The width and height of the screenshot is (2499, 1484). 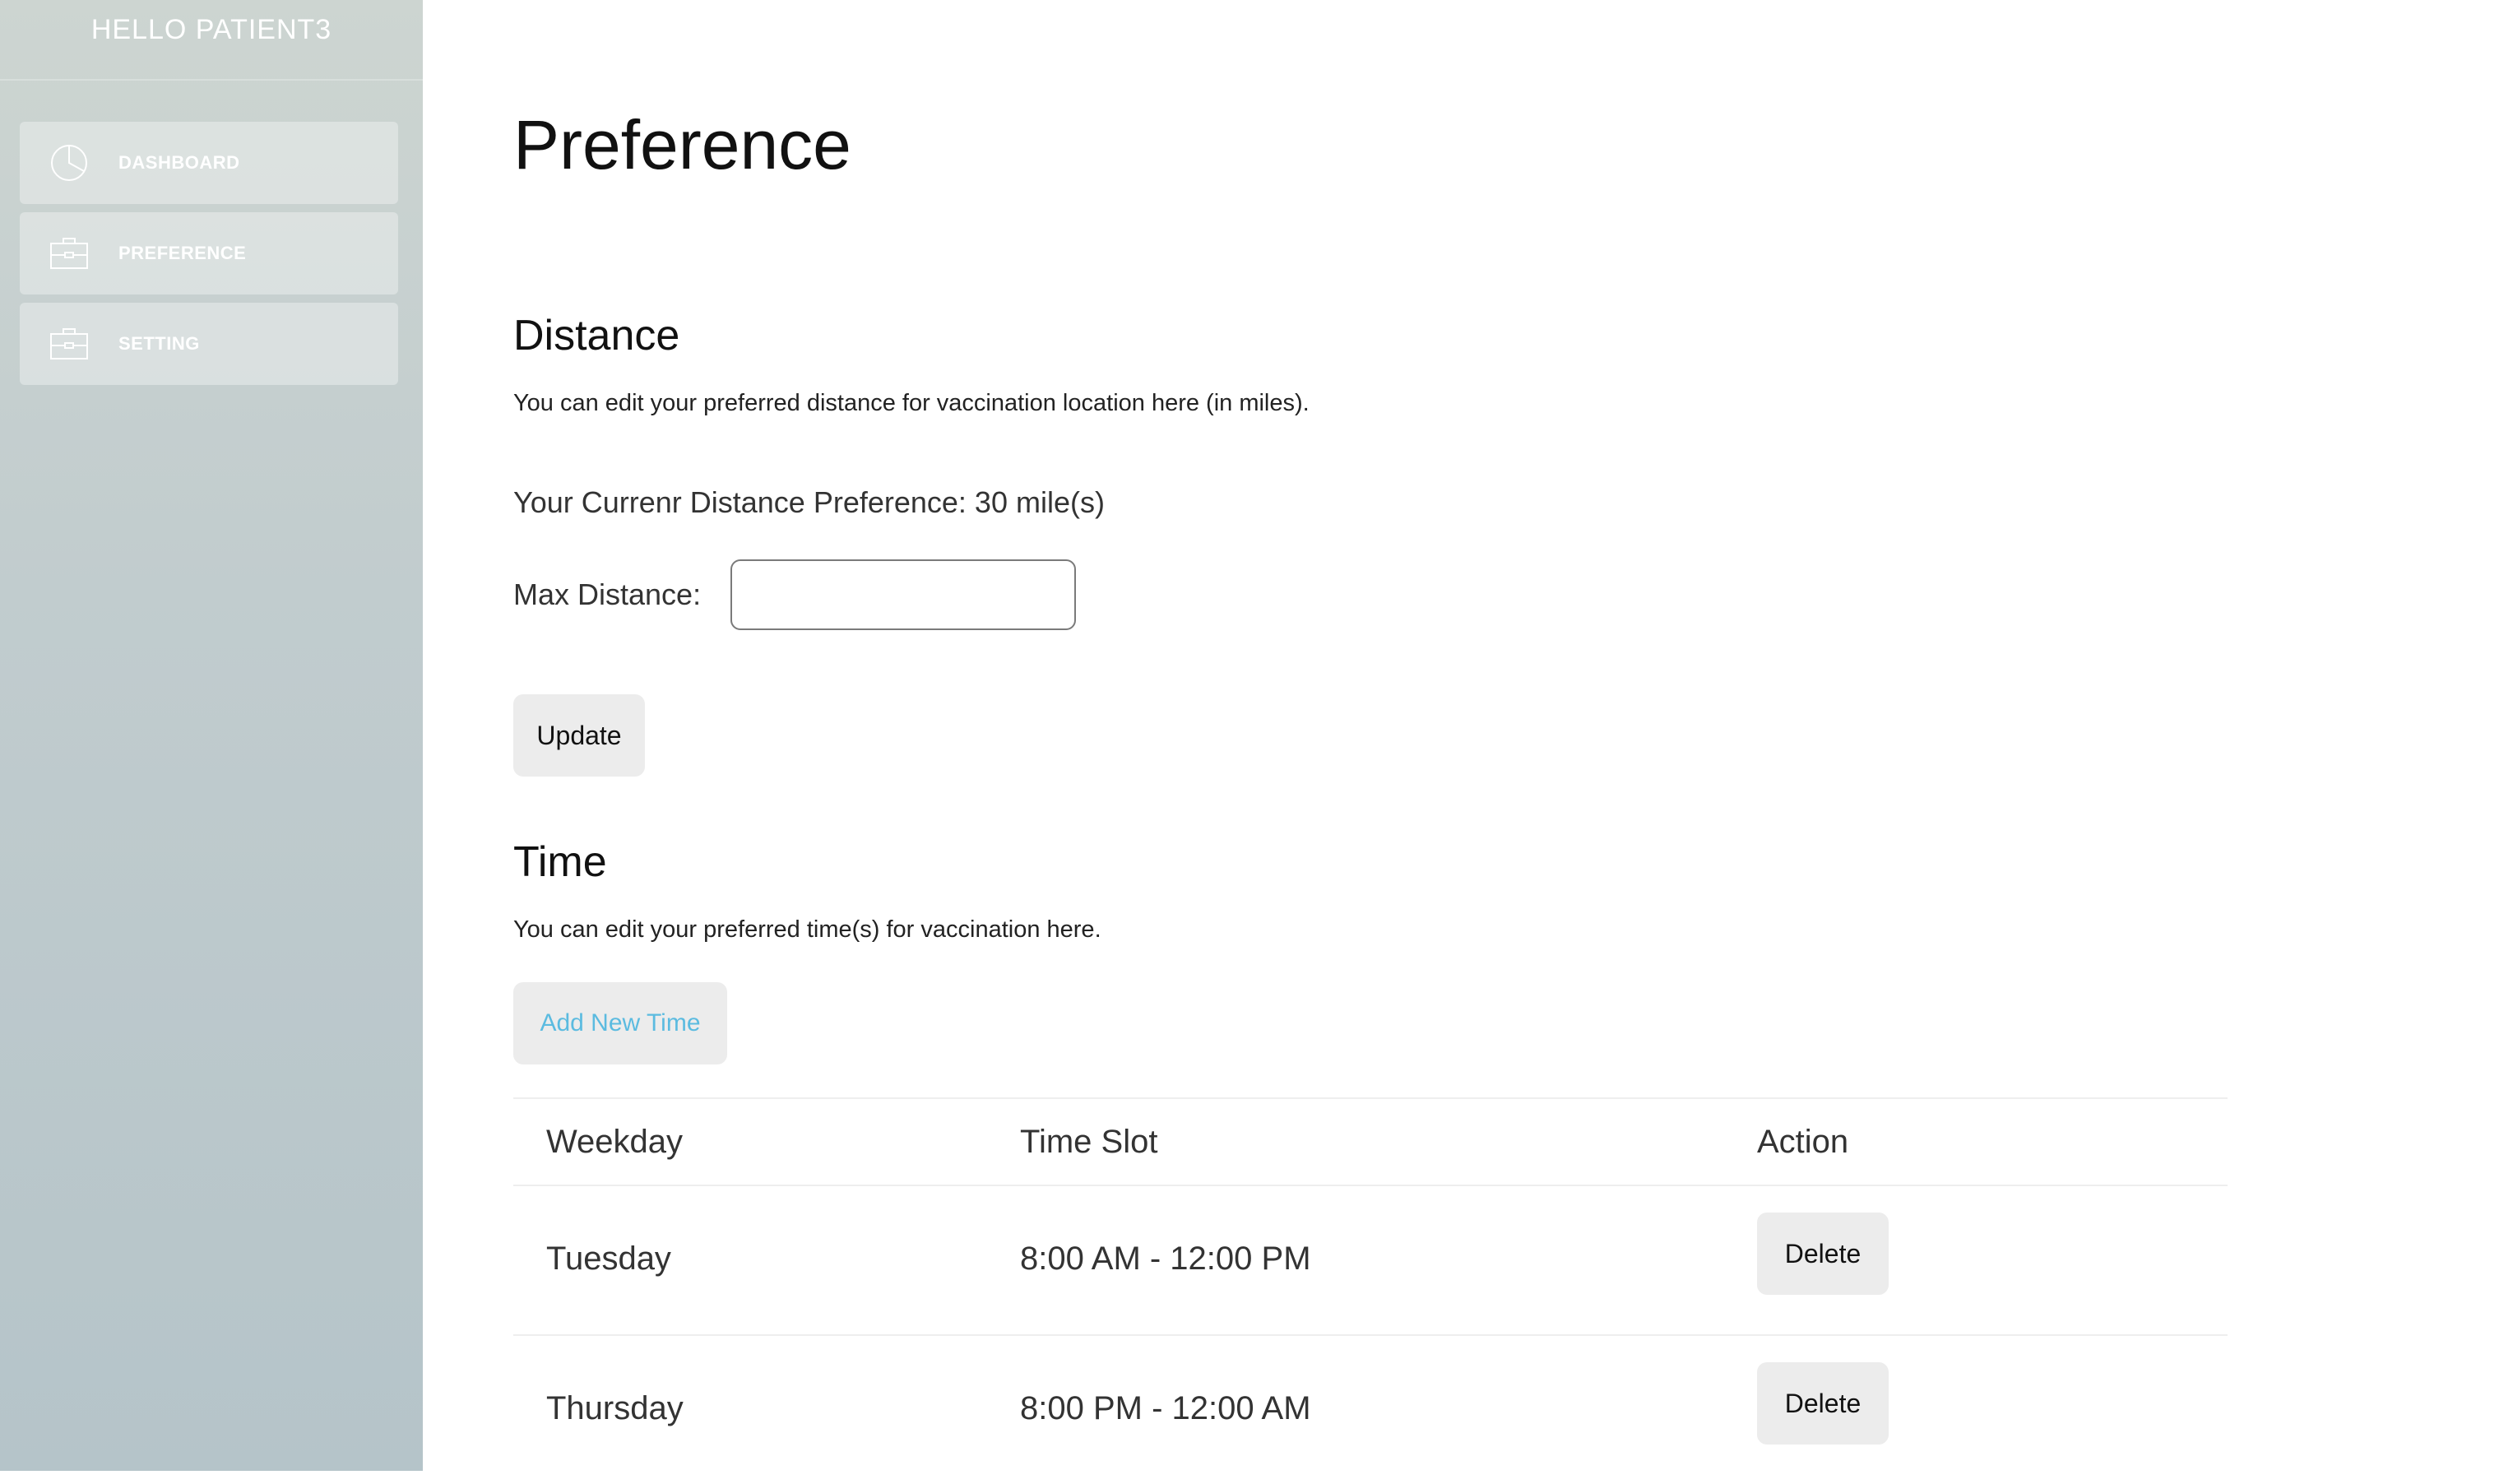 I want to click on sidebar-item-preference: PREFERENCE, so click(x=209, y=253).